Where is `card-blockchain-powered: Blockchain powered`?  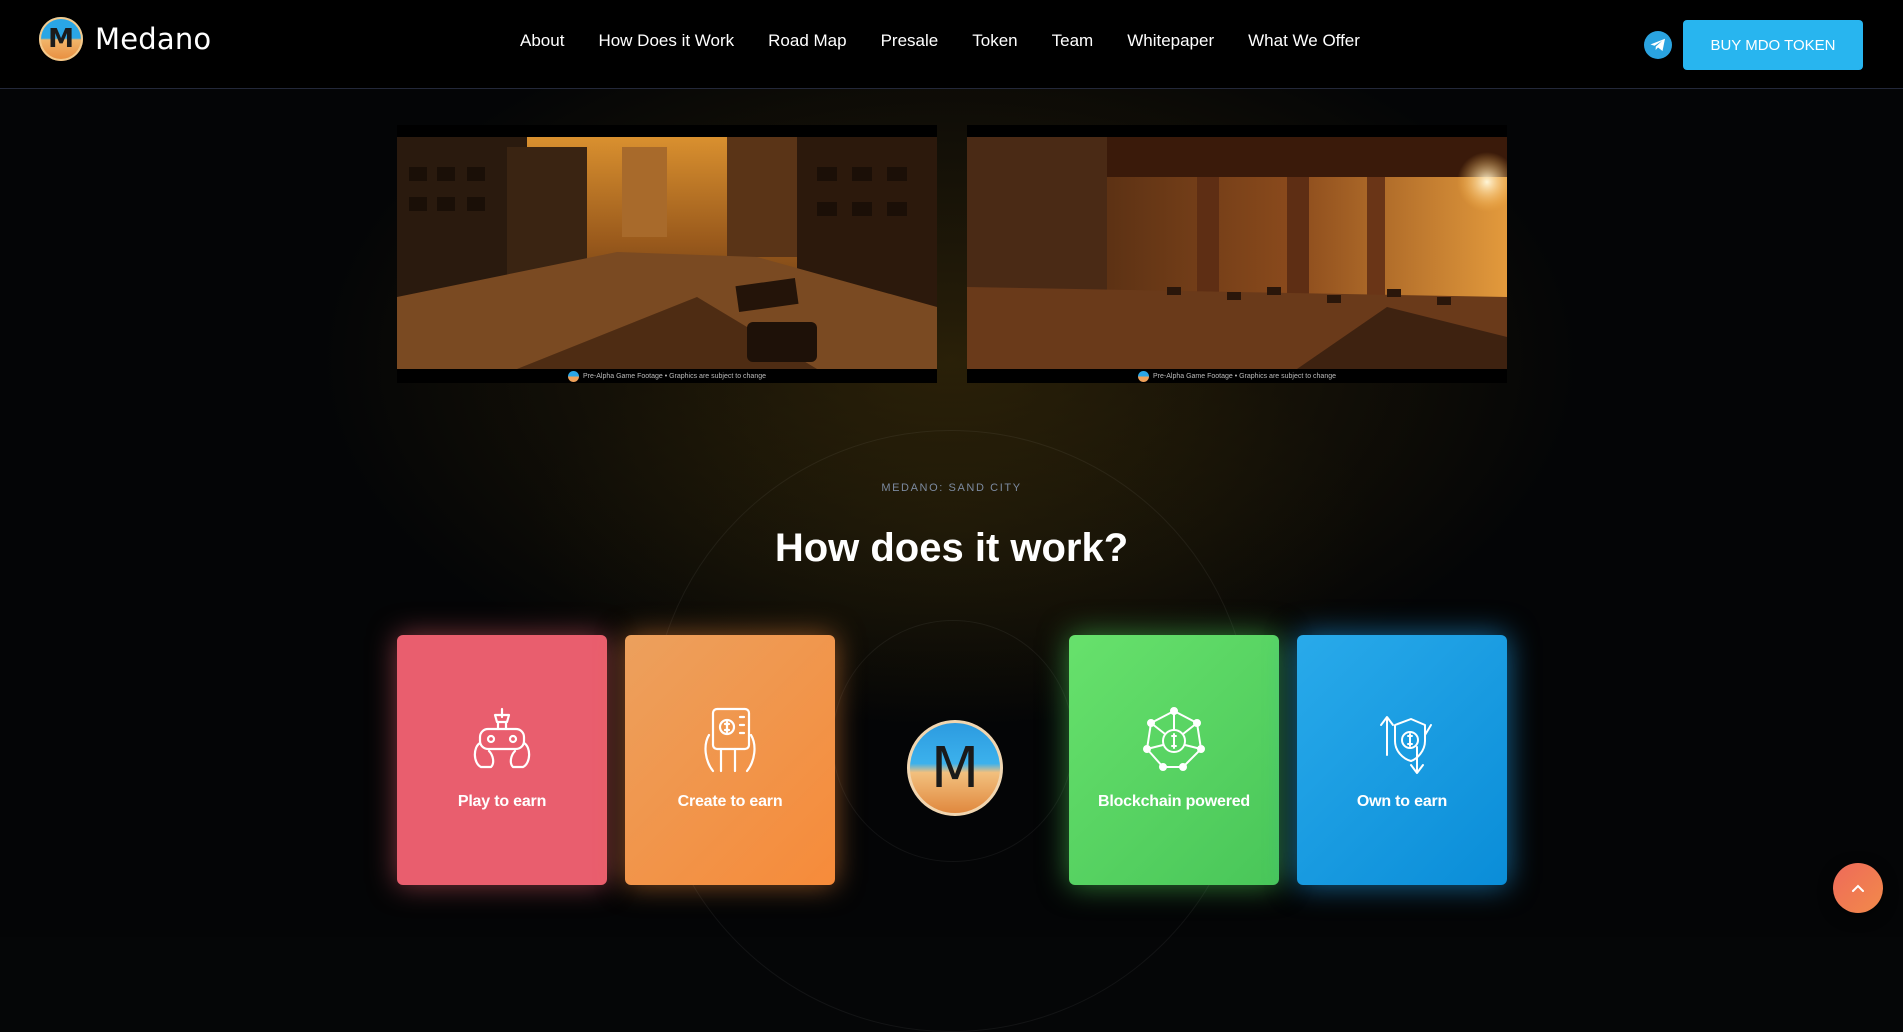 card-blockchain-powered: Blockchain powered is located at coordinates (1174, 760).